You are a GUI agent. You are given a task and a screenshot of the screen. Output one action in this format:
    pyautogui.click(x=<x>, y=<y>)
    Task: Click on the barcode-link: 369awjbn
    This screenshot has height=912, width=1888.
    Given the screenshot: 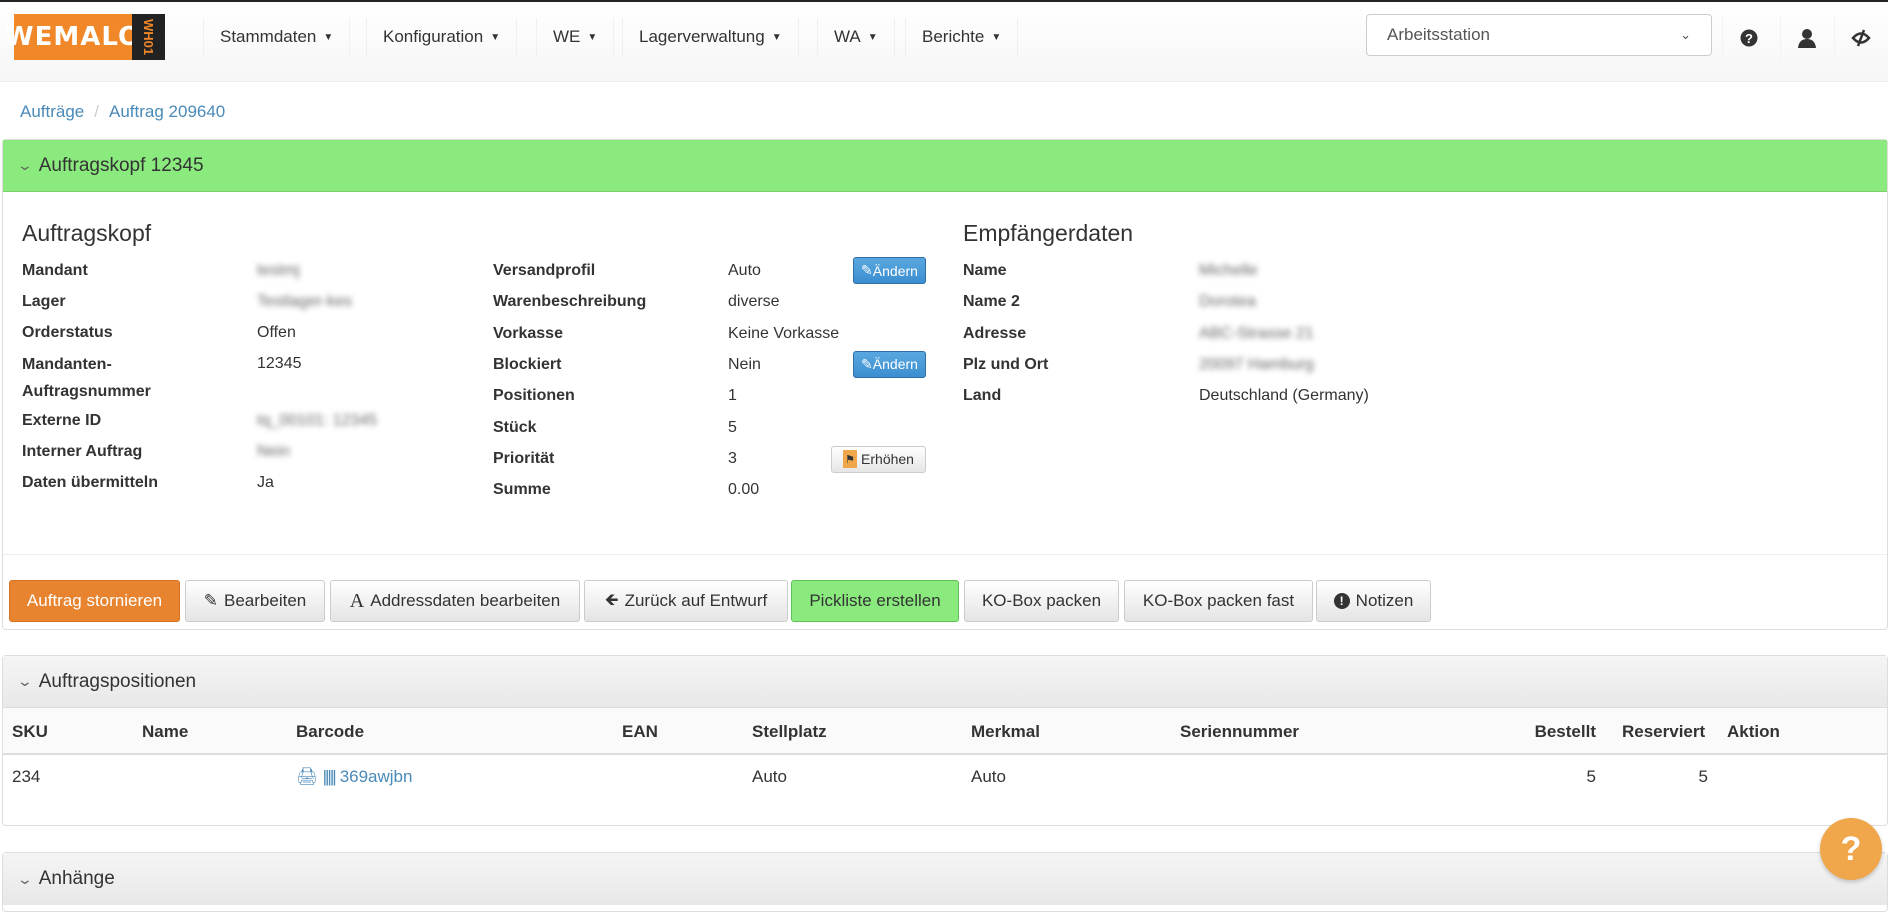 What is the action you would take?
    pyautogui.click(x=376, y=777)
    